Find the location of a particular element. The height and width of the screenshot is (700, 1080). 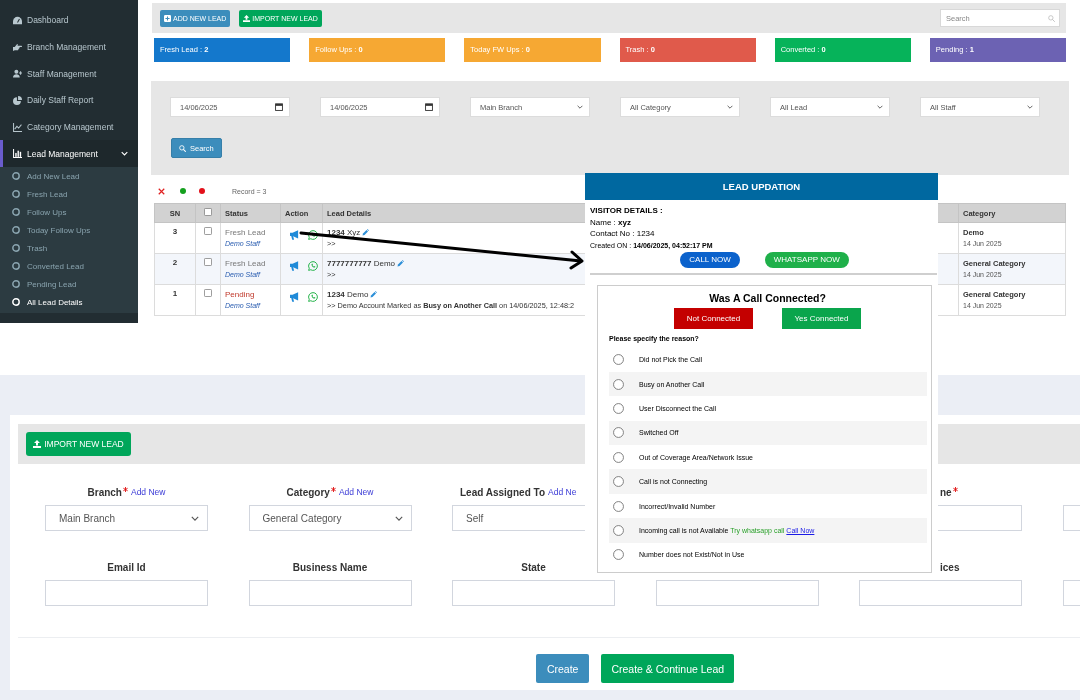

lead-title: 7777777777 Demo is located at coordinates (361, 263).